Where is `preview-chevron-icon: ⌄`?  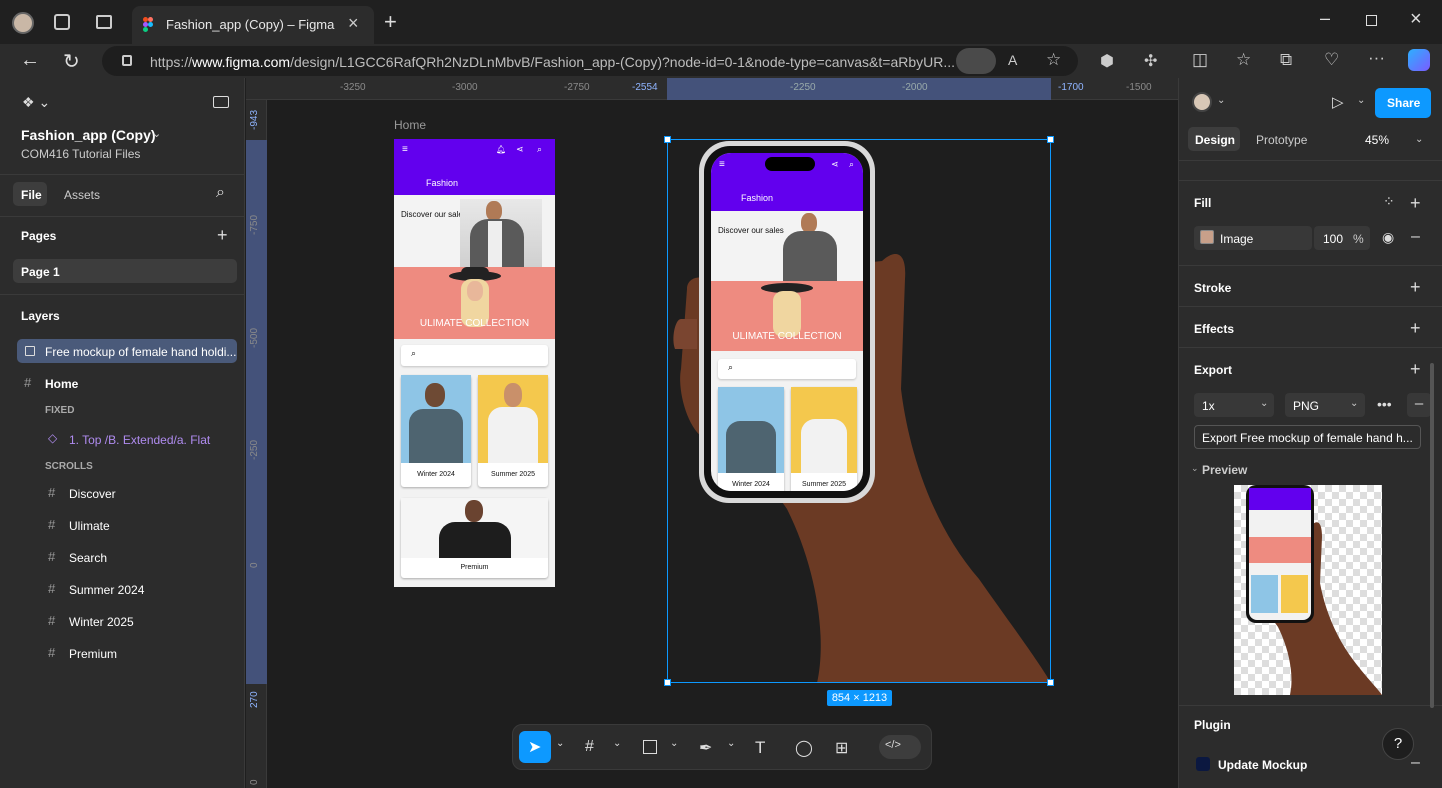 preview-chevron-icon: ⌄ is located at coordinates (1195, 468).